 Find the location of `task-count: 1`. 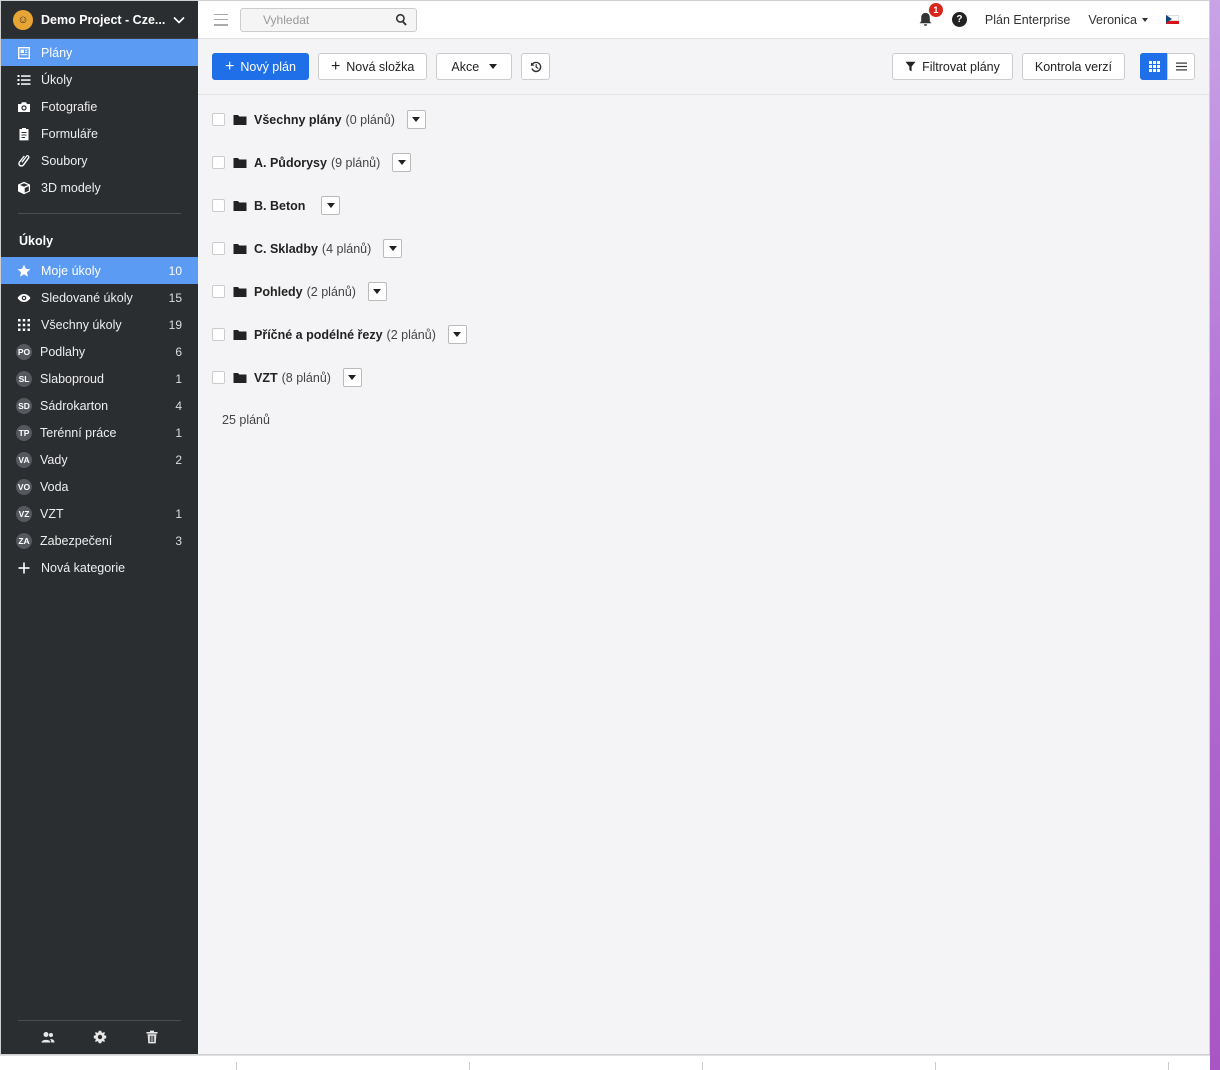

task-count: 1 is located at coordinates (178, 432).